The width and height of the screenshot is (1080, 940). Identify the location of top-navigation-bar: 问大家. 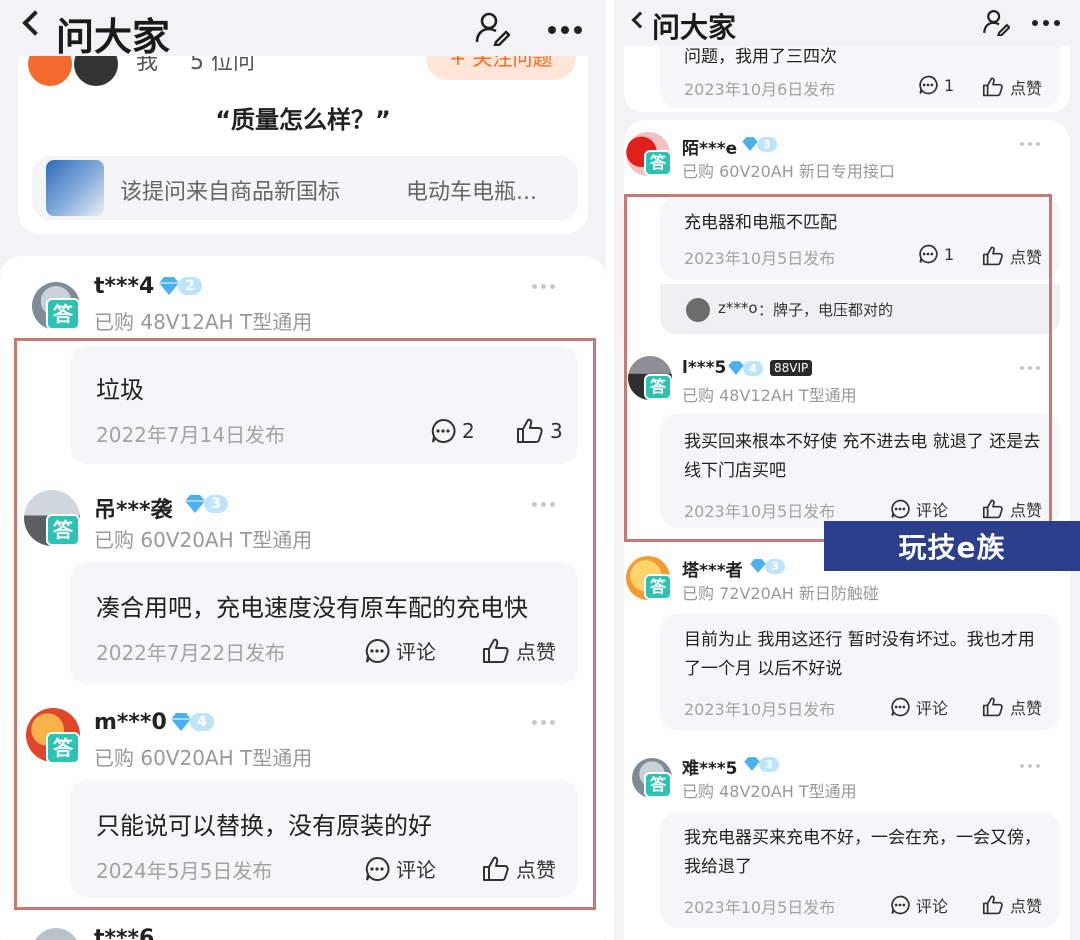
(303, 29).